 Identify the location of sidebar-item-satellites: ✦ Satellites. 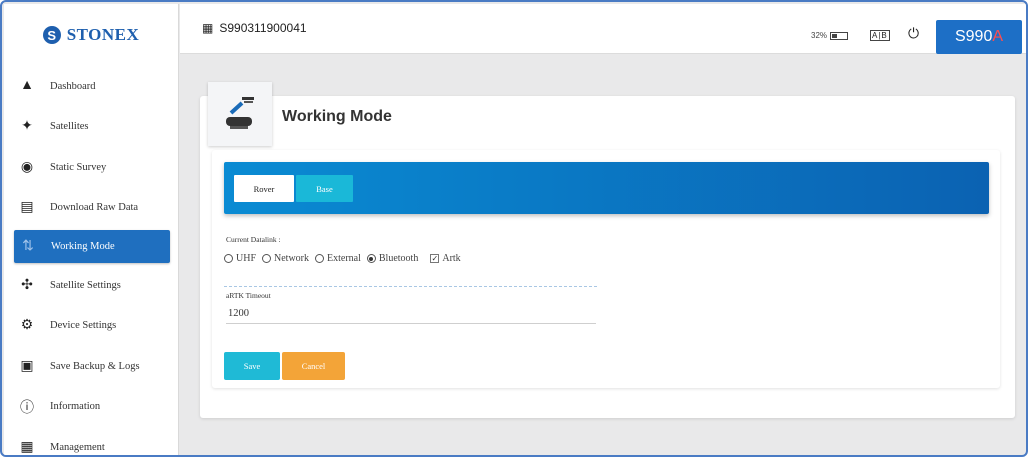
(91, 127).